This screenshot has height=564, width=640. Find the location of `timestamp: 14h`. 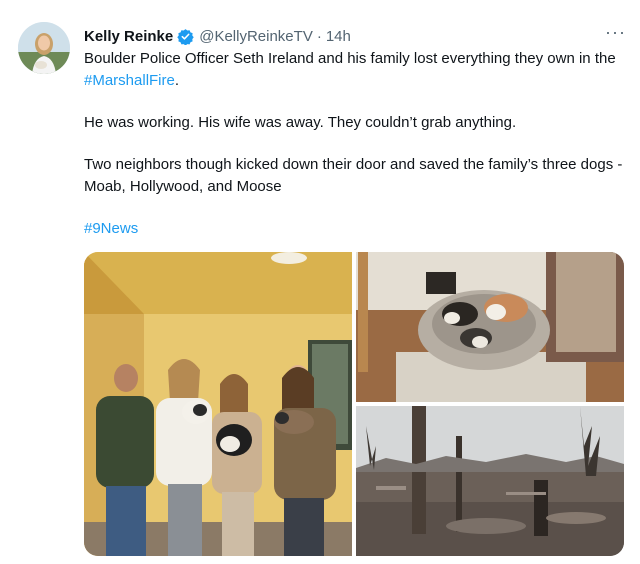

timestamp: 14h is located at coordinates (338, 36).